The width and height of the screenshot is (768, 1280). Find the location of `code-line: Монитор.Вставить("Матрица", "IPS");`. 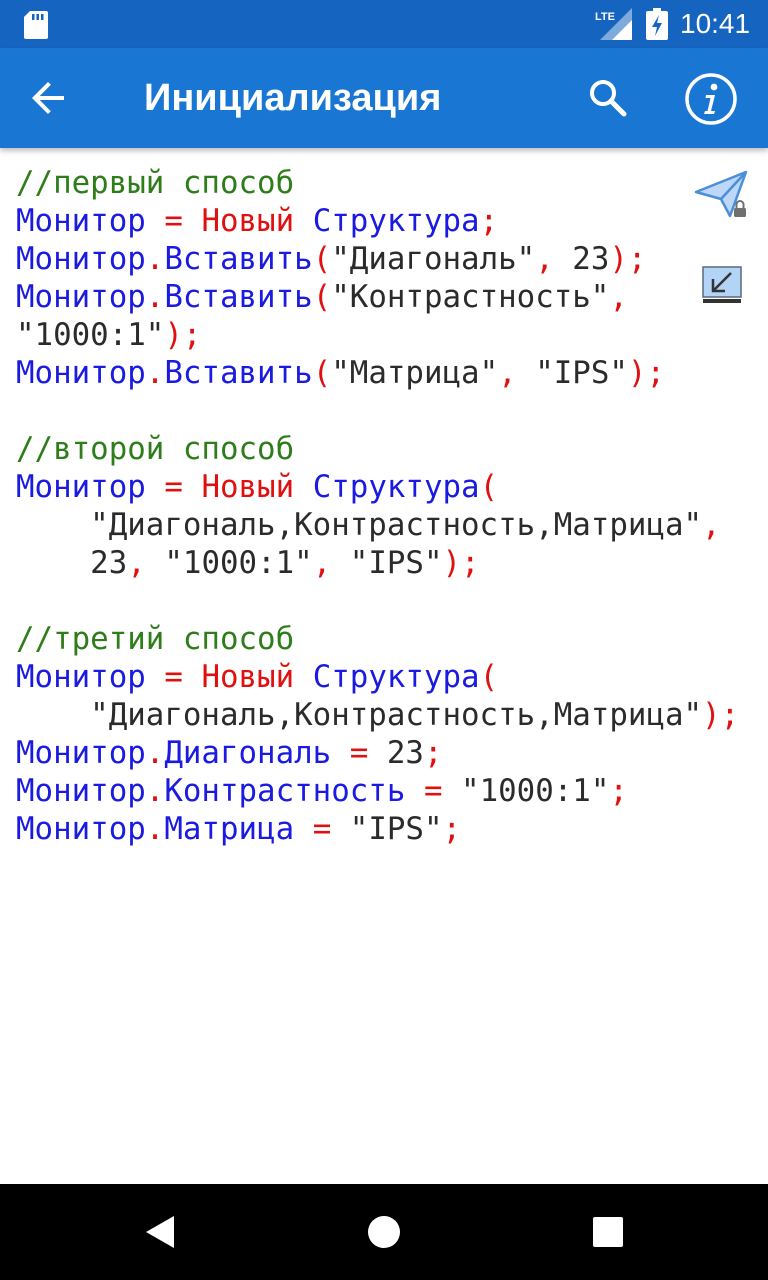

code-line: Монитор.Вставить("Матрица", "IPS"); is located at coordinates (392, 373).